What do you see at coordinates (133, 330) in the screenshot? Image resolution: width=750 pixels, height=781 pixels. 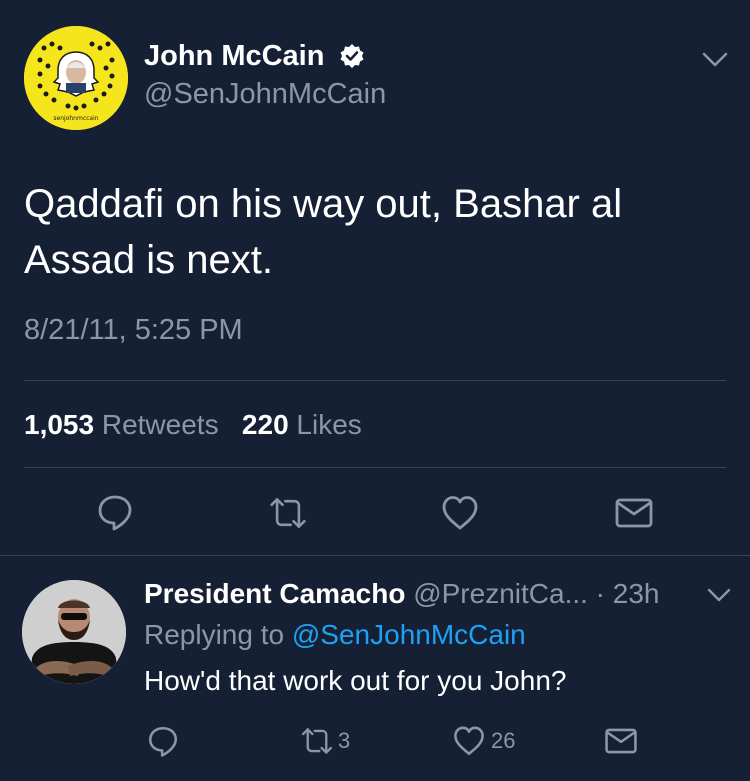 I see `tweet-timestamp: 8/21/11, 5:25 PM` at bounding box center [133, 330].